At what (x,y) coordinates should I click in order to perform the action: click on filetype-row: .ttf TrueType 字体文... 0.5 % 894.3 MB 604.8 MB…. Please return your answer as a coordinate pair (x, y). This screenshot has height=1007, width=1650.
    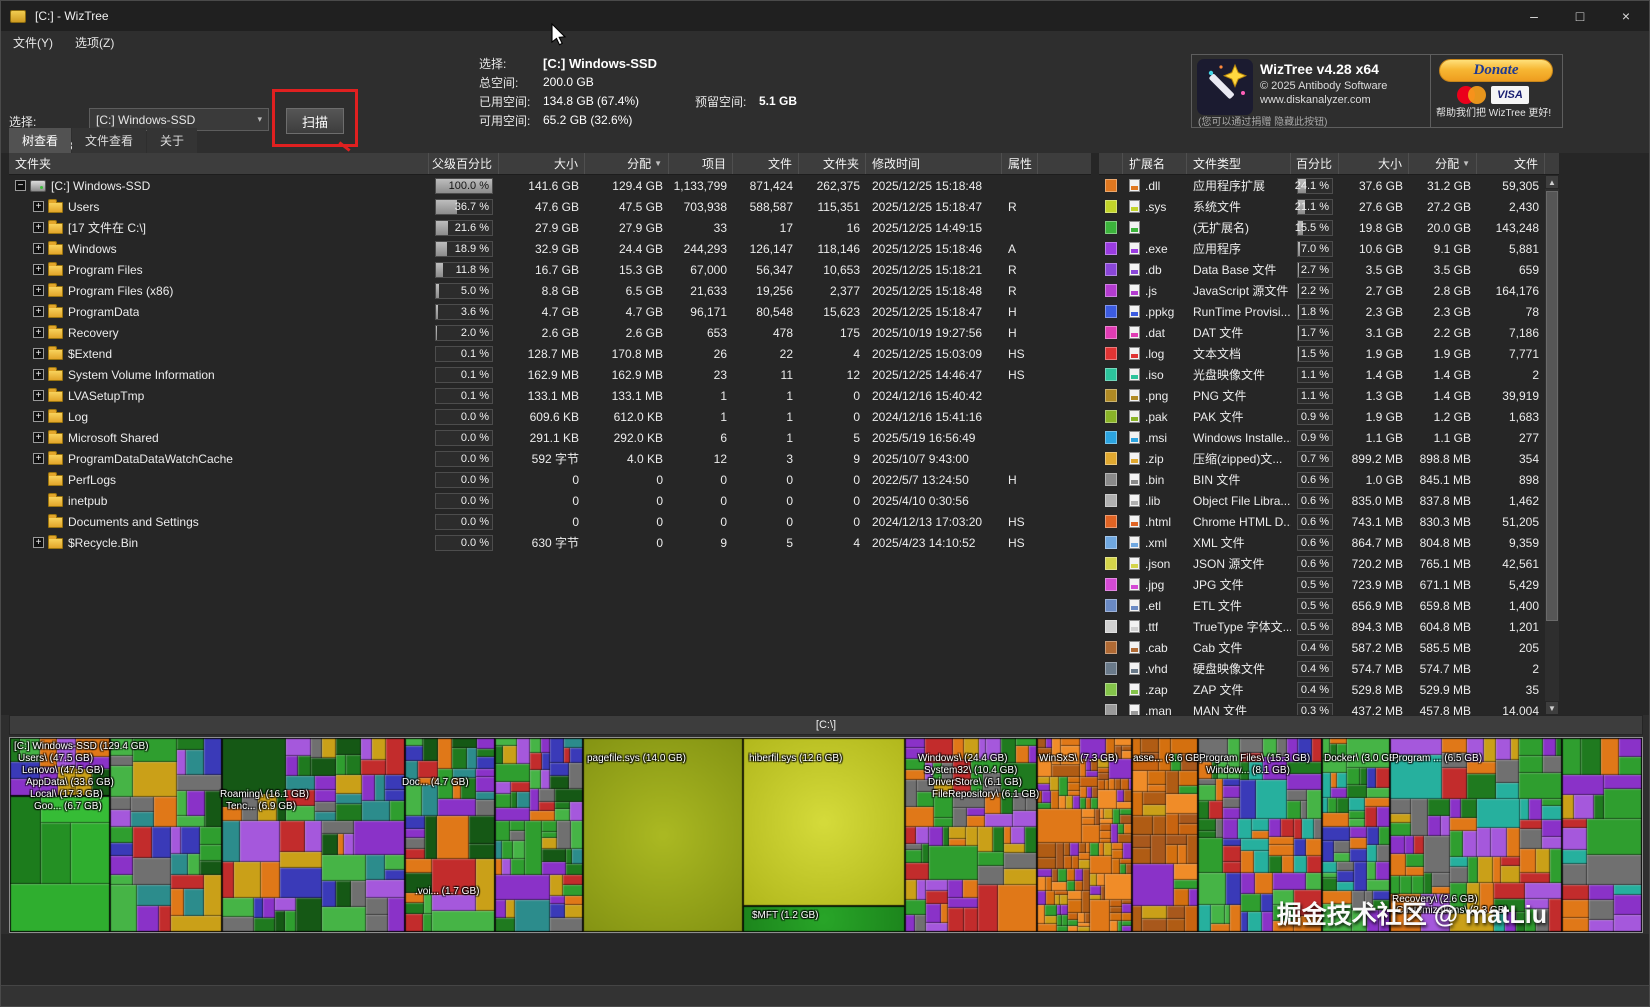
    Looking at the image, I should click on (1329, 626).